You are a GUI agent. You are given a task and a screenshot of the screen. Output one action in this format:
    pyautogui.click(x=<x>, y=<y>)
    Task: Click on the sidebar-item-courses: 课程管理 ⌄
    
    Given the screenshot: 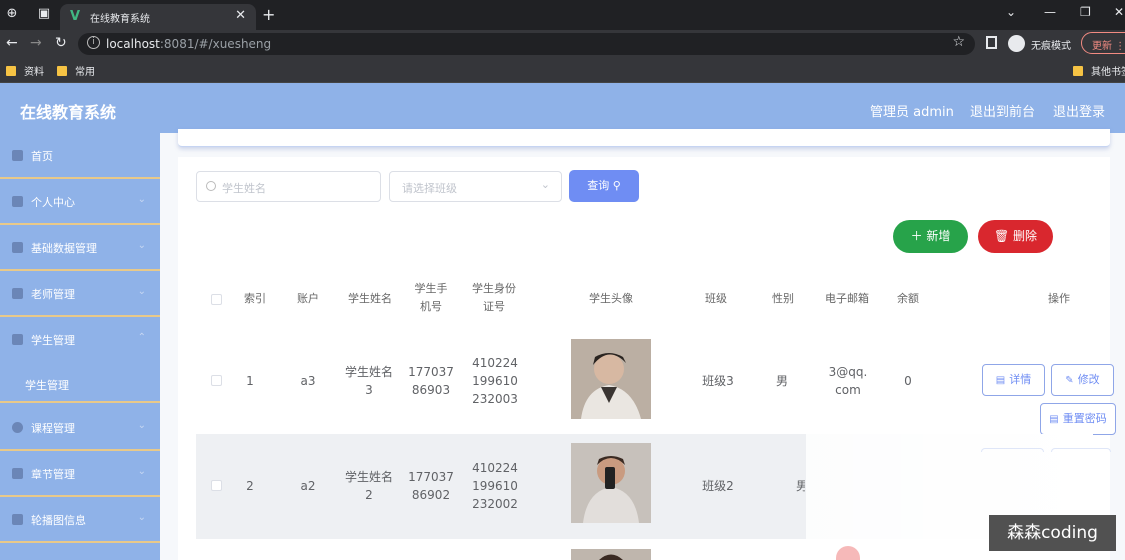 What is the action you would take?
    pyautogui.click(x=80, y=428)
    